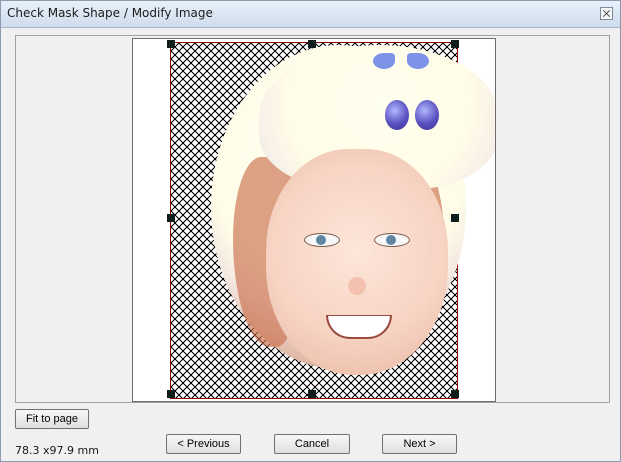 The height and width of the screenshot is (462, 621). What do you see at coordinates (357, 286) in the screenshot?
I see `nose` at bounding box center [357, 286].